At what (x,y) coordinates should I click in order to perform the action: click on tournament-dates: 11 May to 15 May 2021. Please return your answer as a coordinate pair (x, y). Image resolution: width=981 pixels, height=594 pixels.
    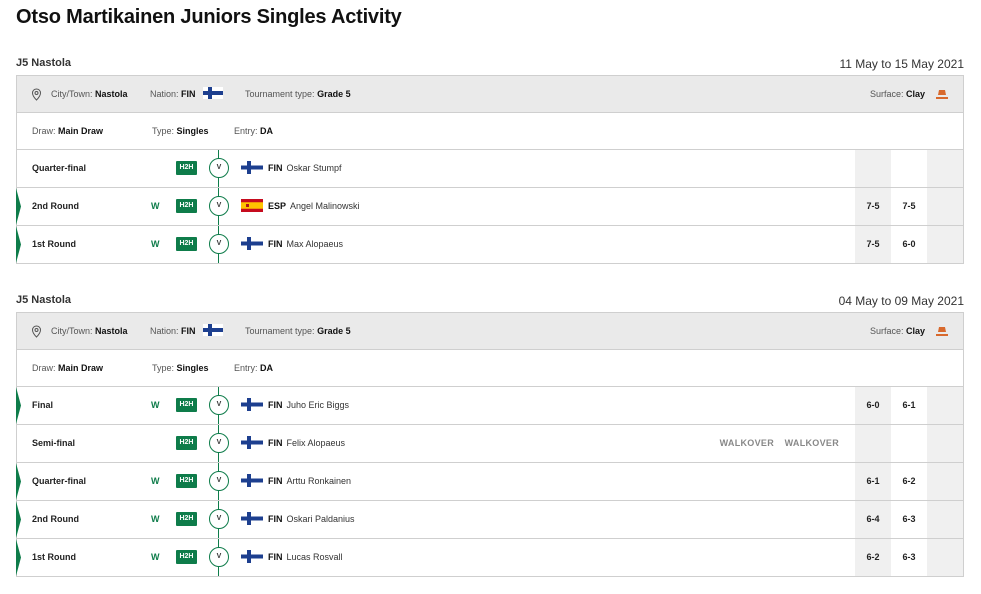
    Looking at the image, I should click on (901, 64).